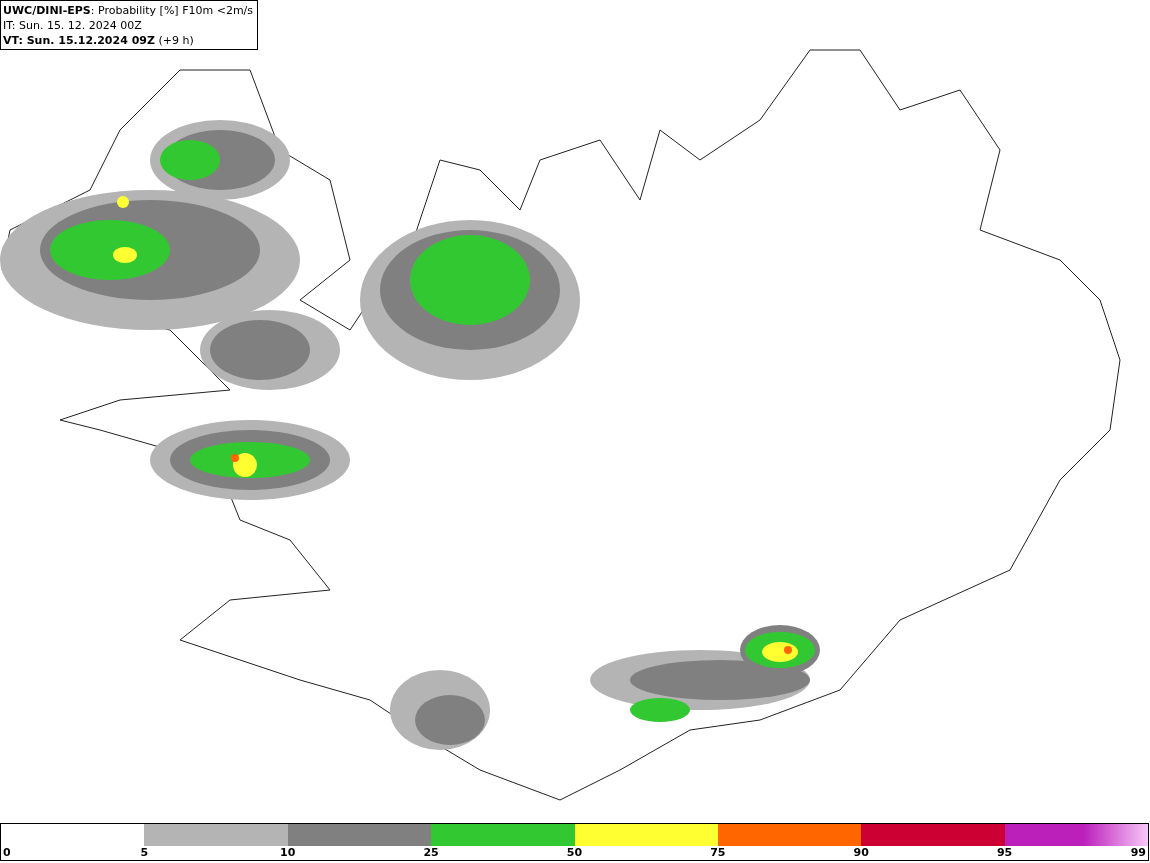  Describe the element at coordinates (144, 853) in the screenshot. I see `legend-label: 5` at that location.